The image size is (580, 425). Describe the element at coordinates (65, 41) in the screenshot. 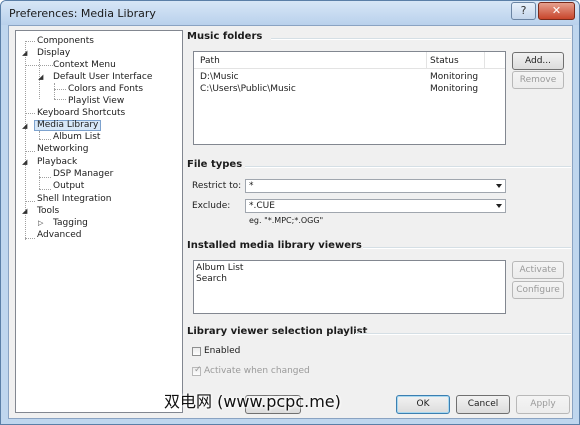

I see `tree-item-components: Components` at that location.